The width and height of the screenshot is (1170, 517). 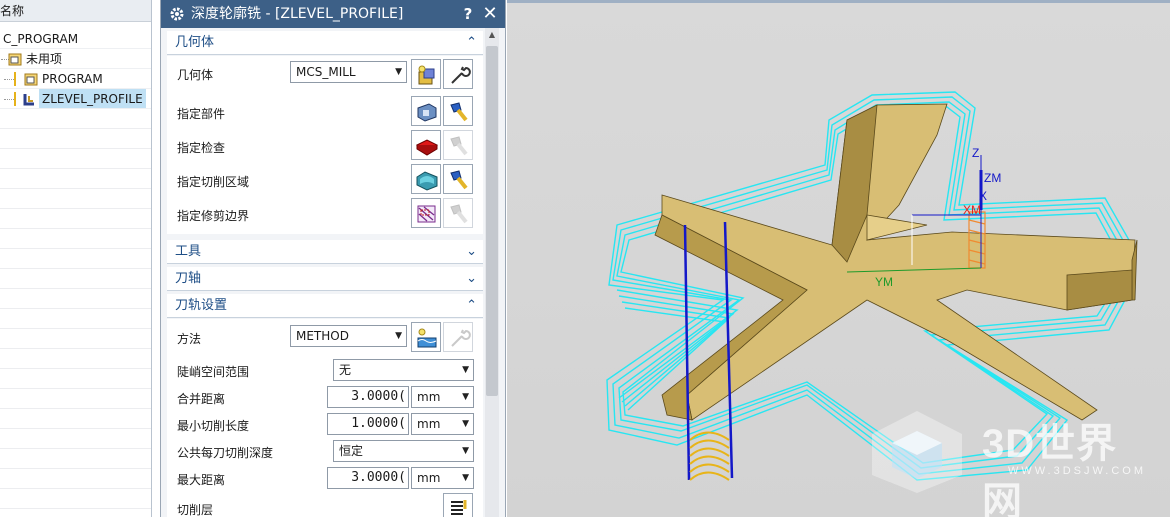 I want to click on geometry-value: MCS_MILL, so click(x=326, y=72).